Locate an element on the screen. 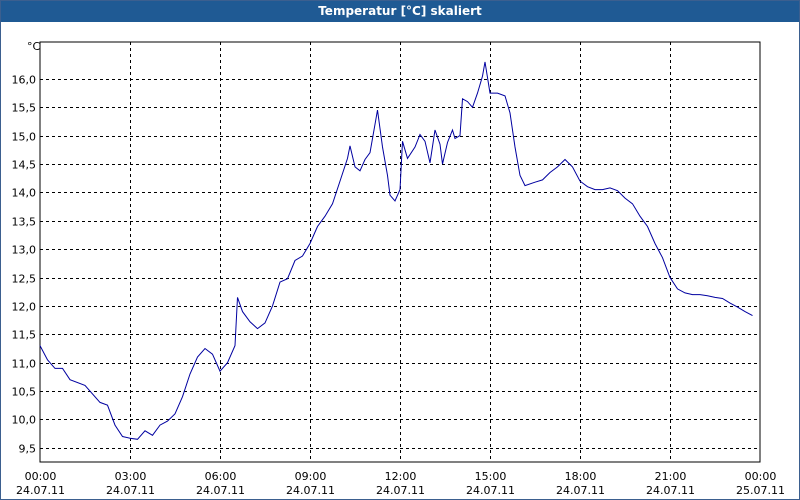 This screenshot has width=800, height=500. y-tick-label: 9,5 is located at coordinates (28, 449).